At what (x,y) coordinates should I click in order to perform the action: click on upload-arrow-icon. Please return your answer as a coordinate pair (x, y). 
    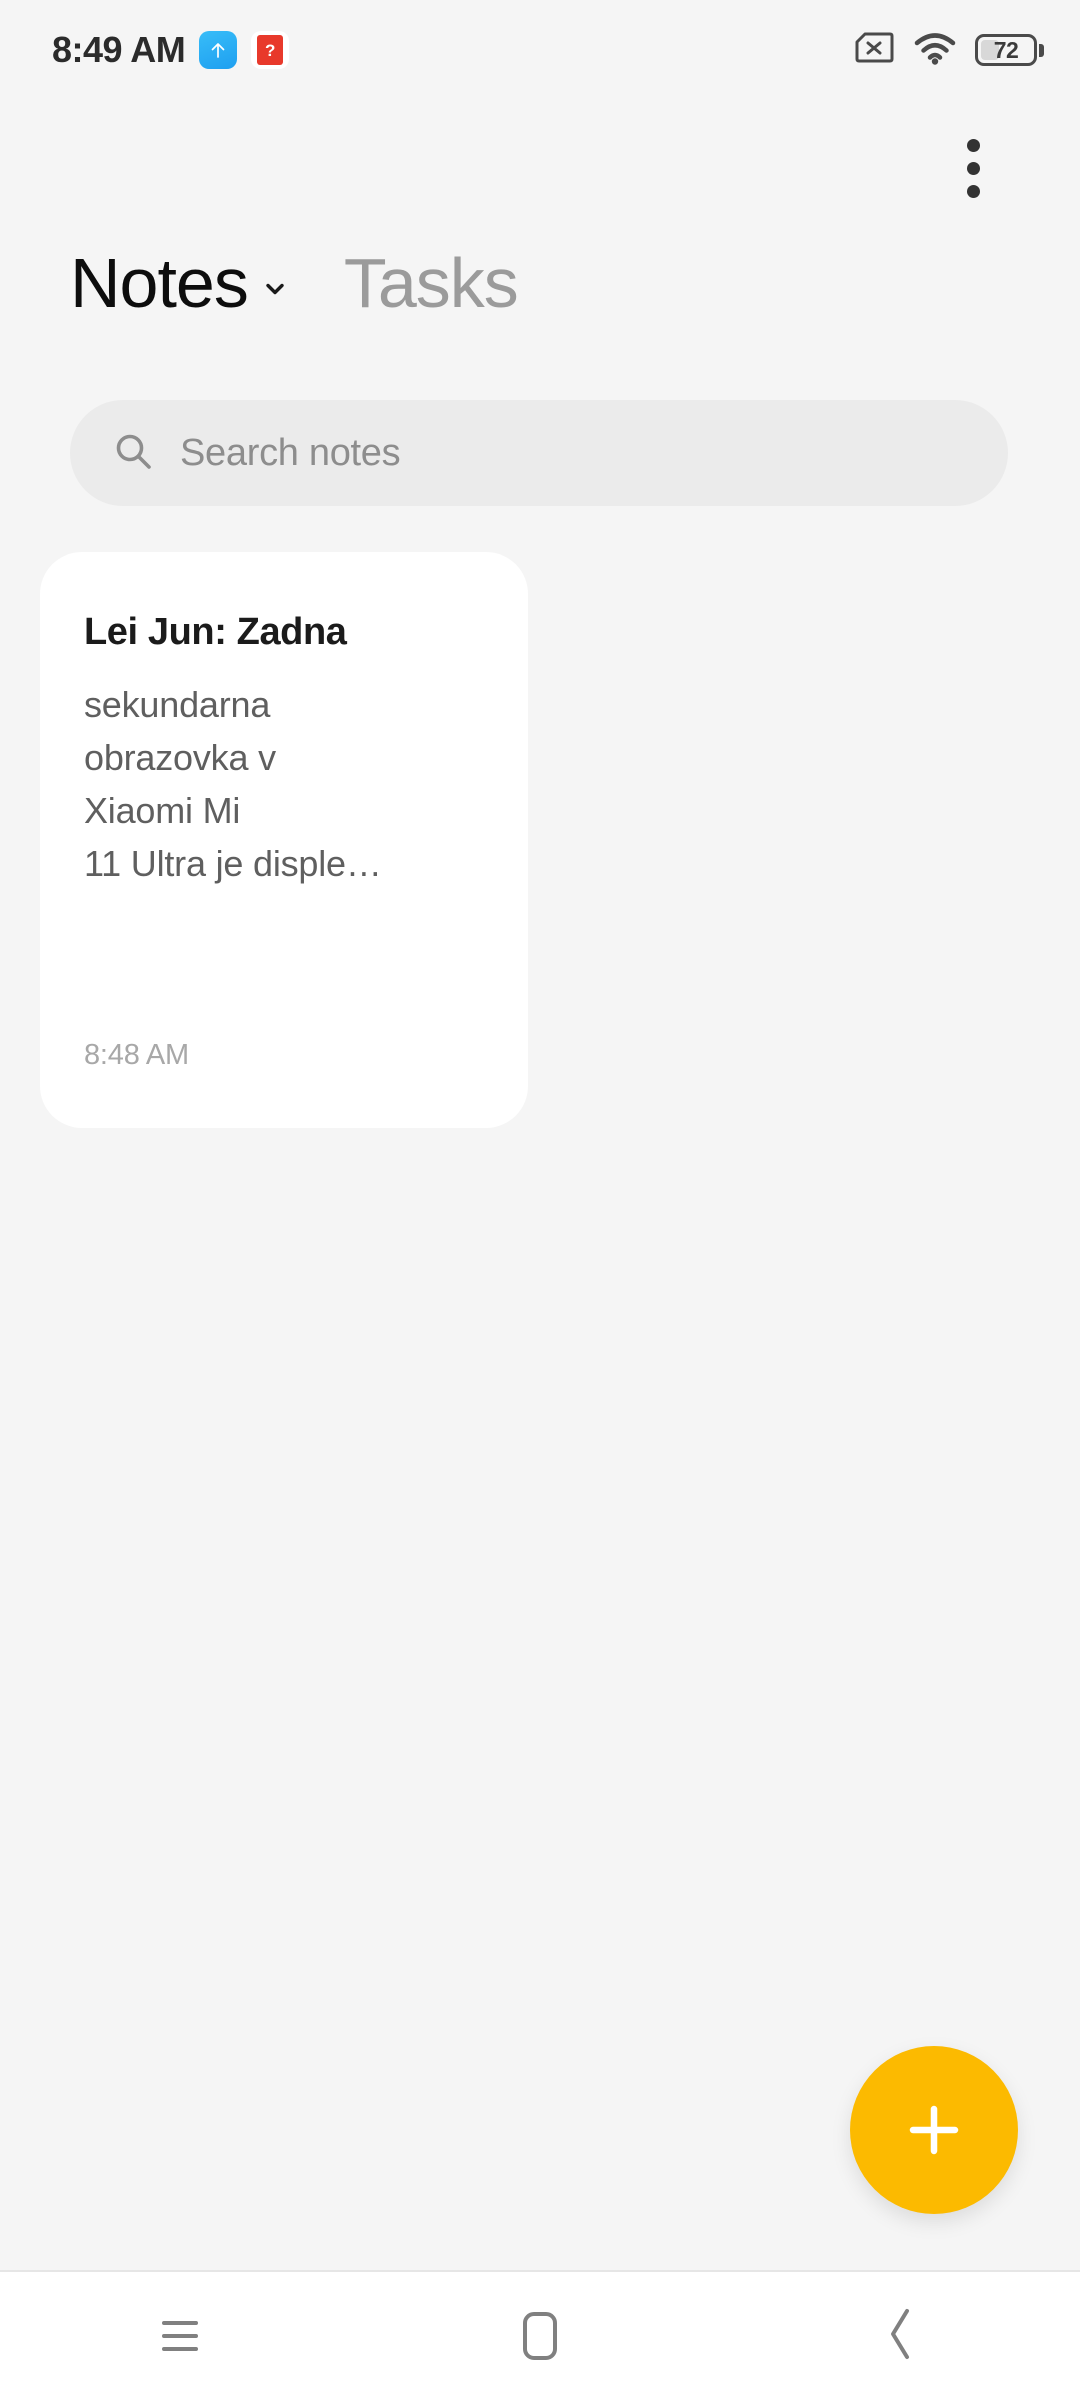
    Looking at the image, I should click on (218, 50).